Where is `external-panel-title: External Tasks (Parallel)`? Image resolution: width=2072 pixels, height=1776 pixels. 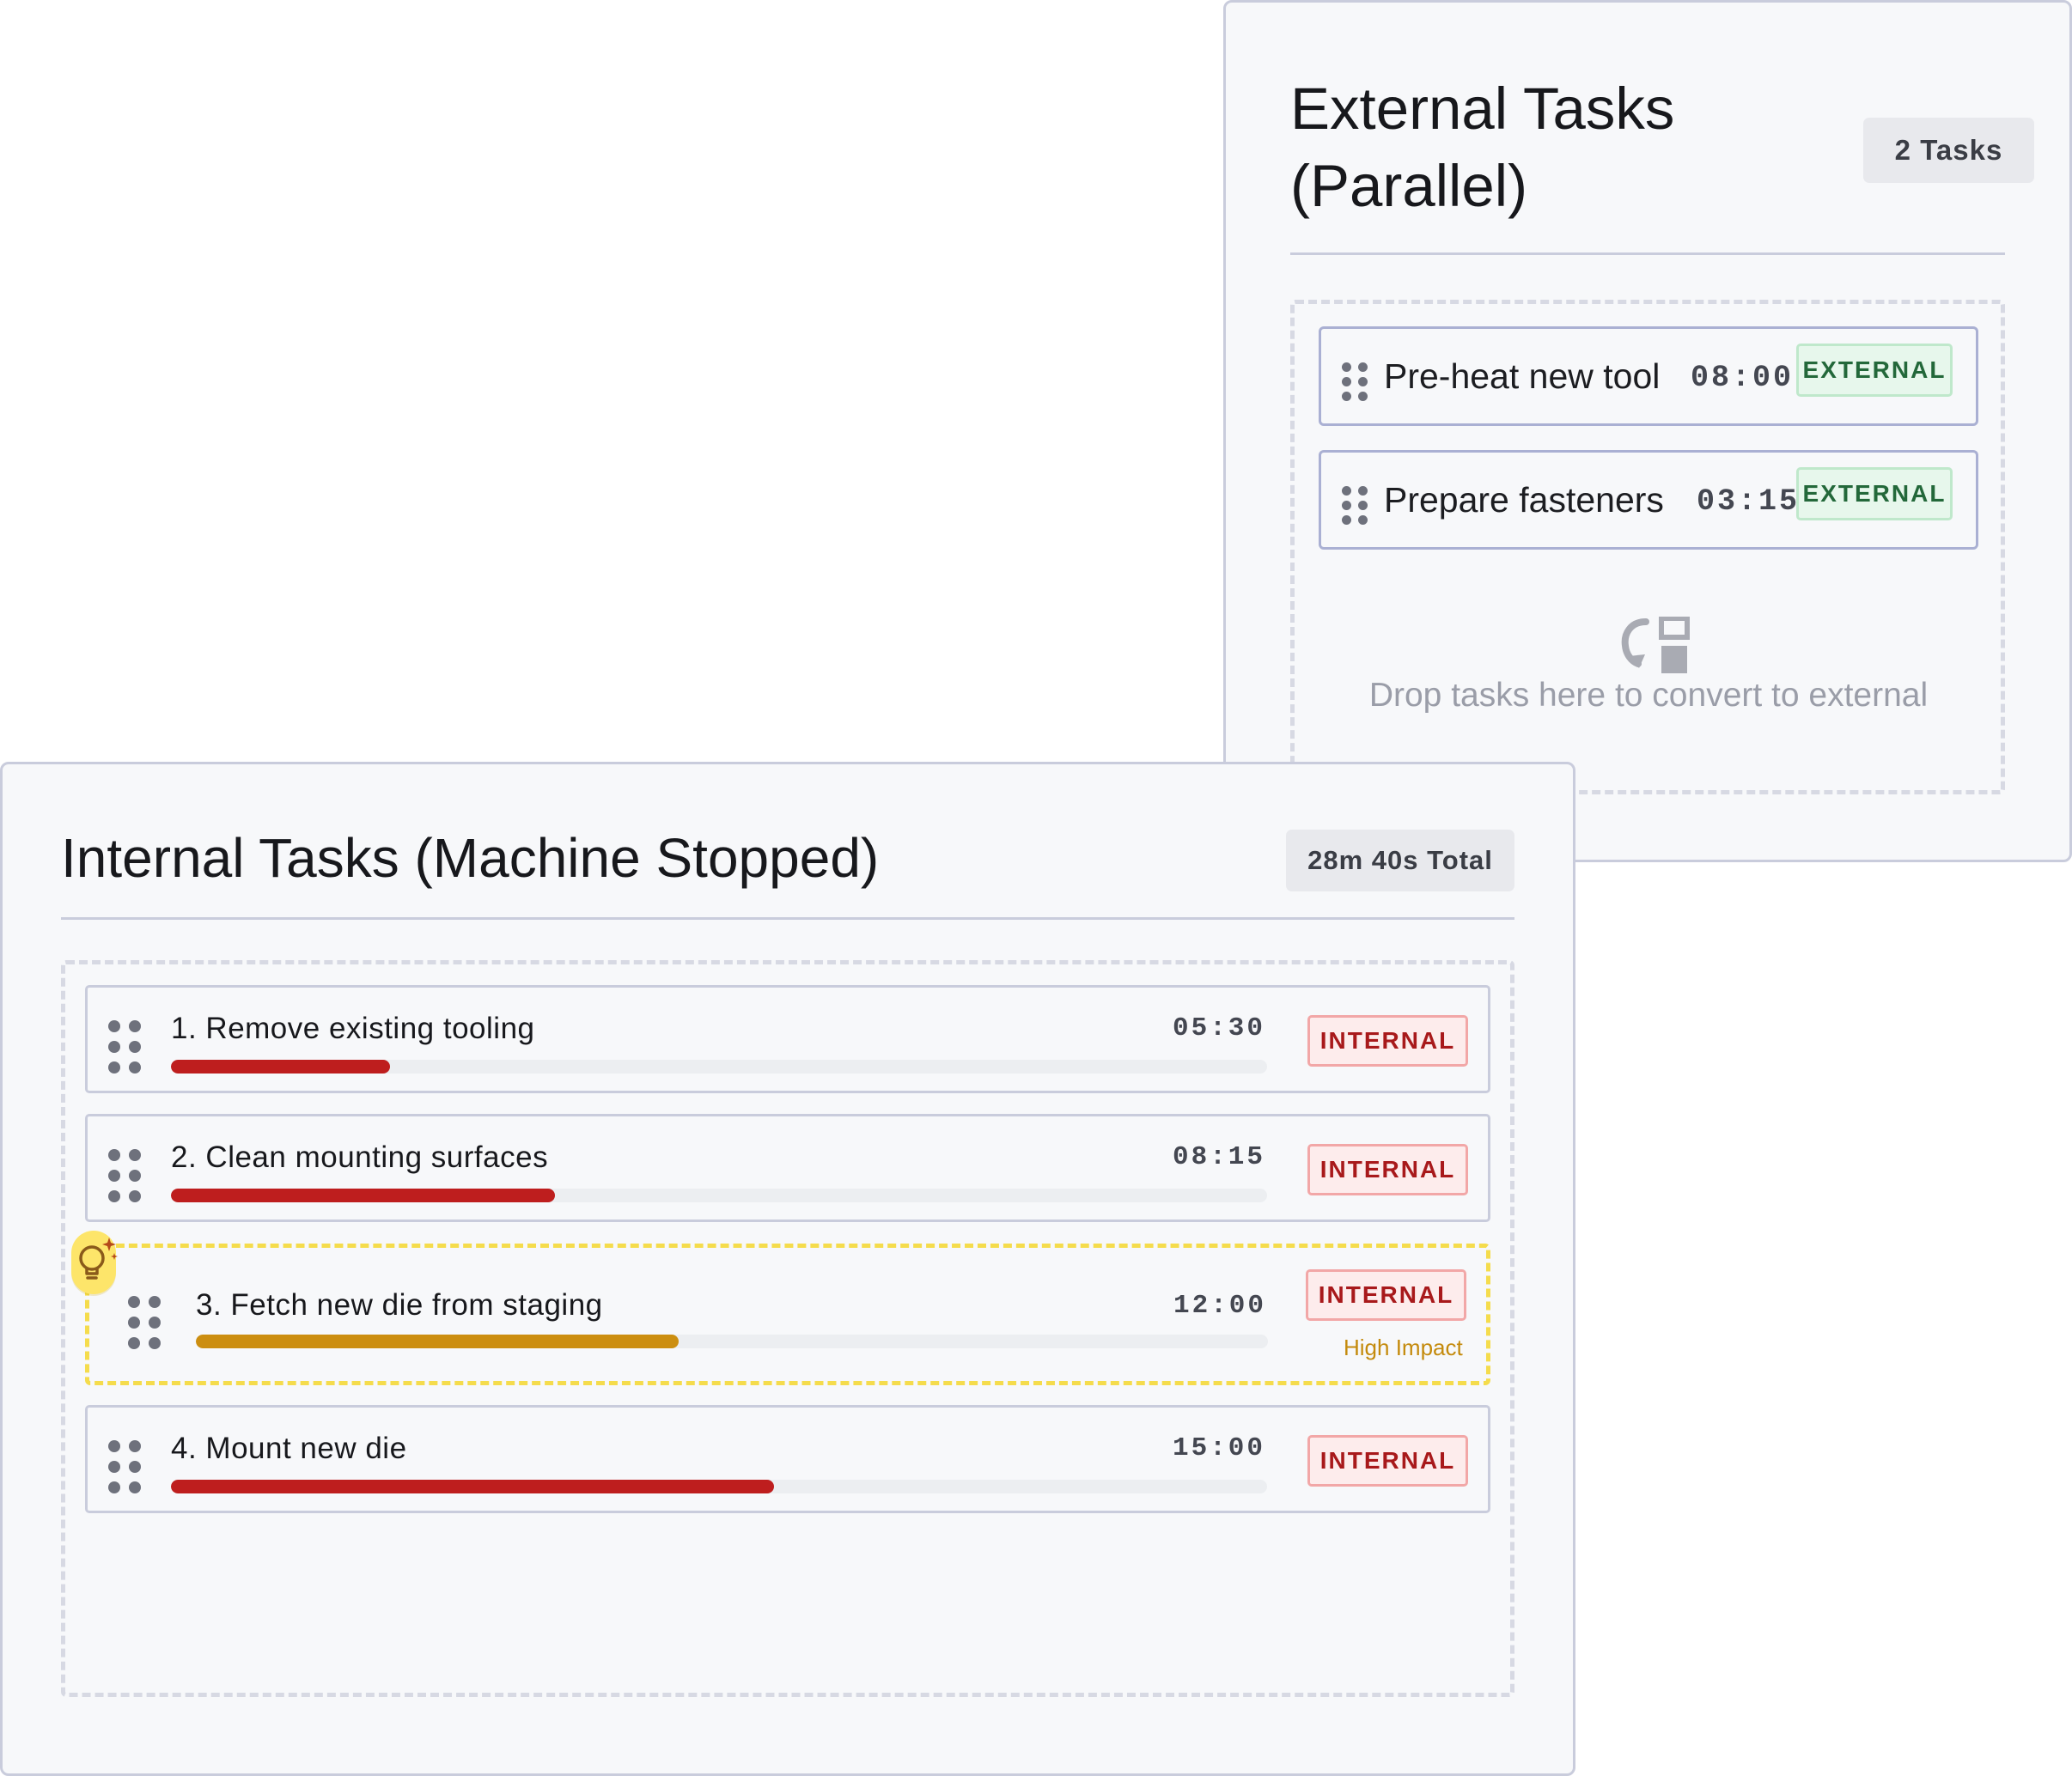 external-panel-title: External Tasks (Parallel) is located at coordinates (1482, 147).